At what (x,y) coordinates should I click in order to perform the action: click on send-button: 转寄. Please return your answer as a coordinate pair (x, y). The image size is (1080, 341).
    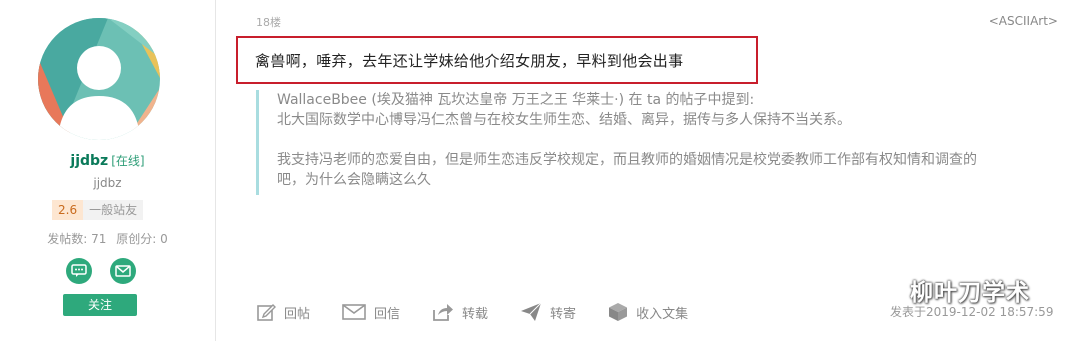
    Looking at the image, I should click on (548, 312).